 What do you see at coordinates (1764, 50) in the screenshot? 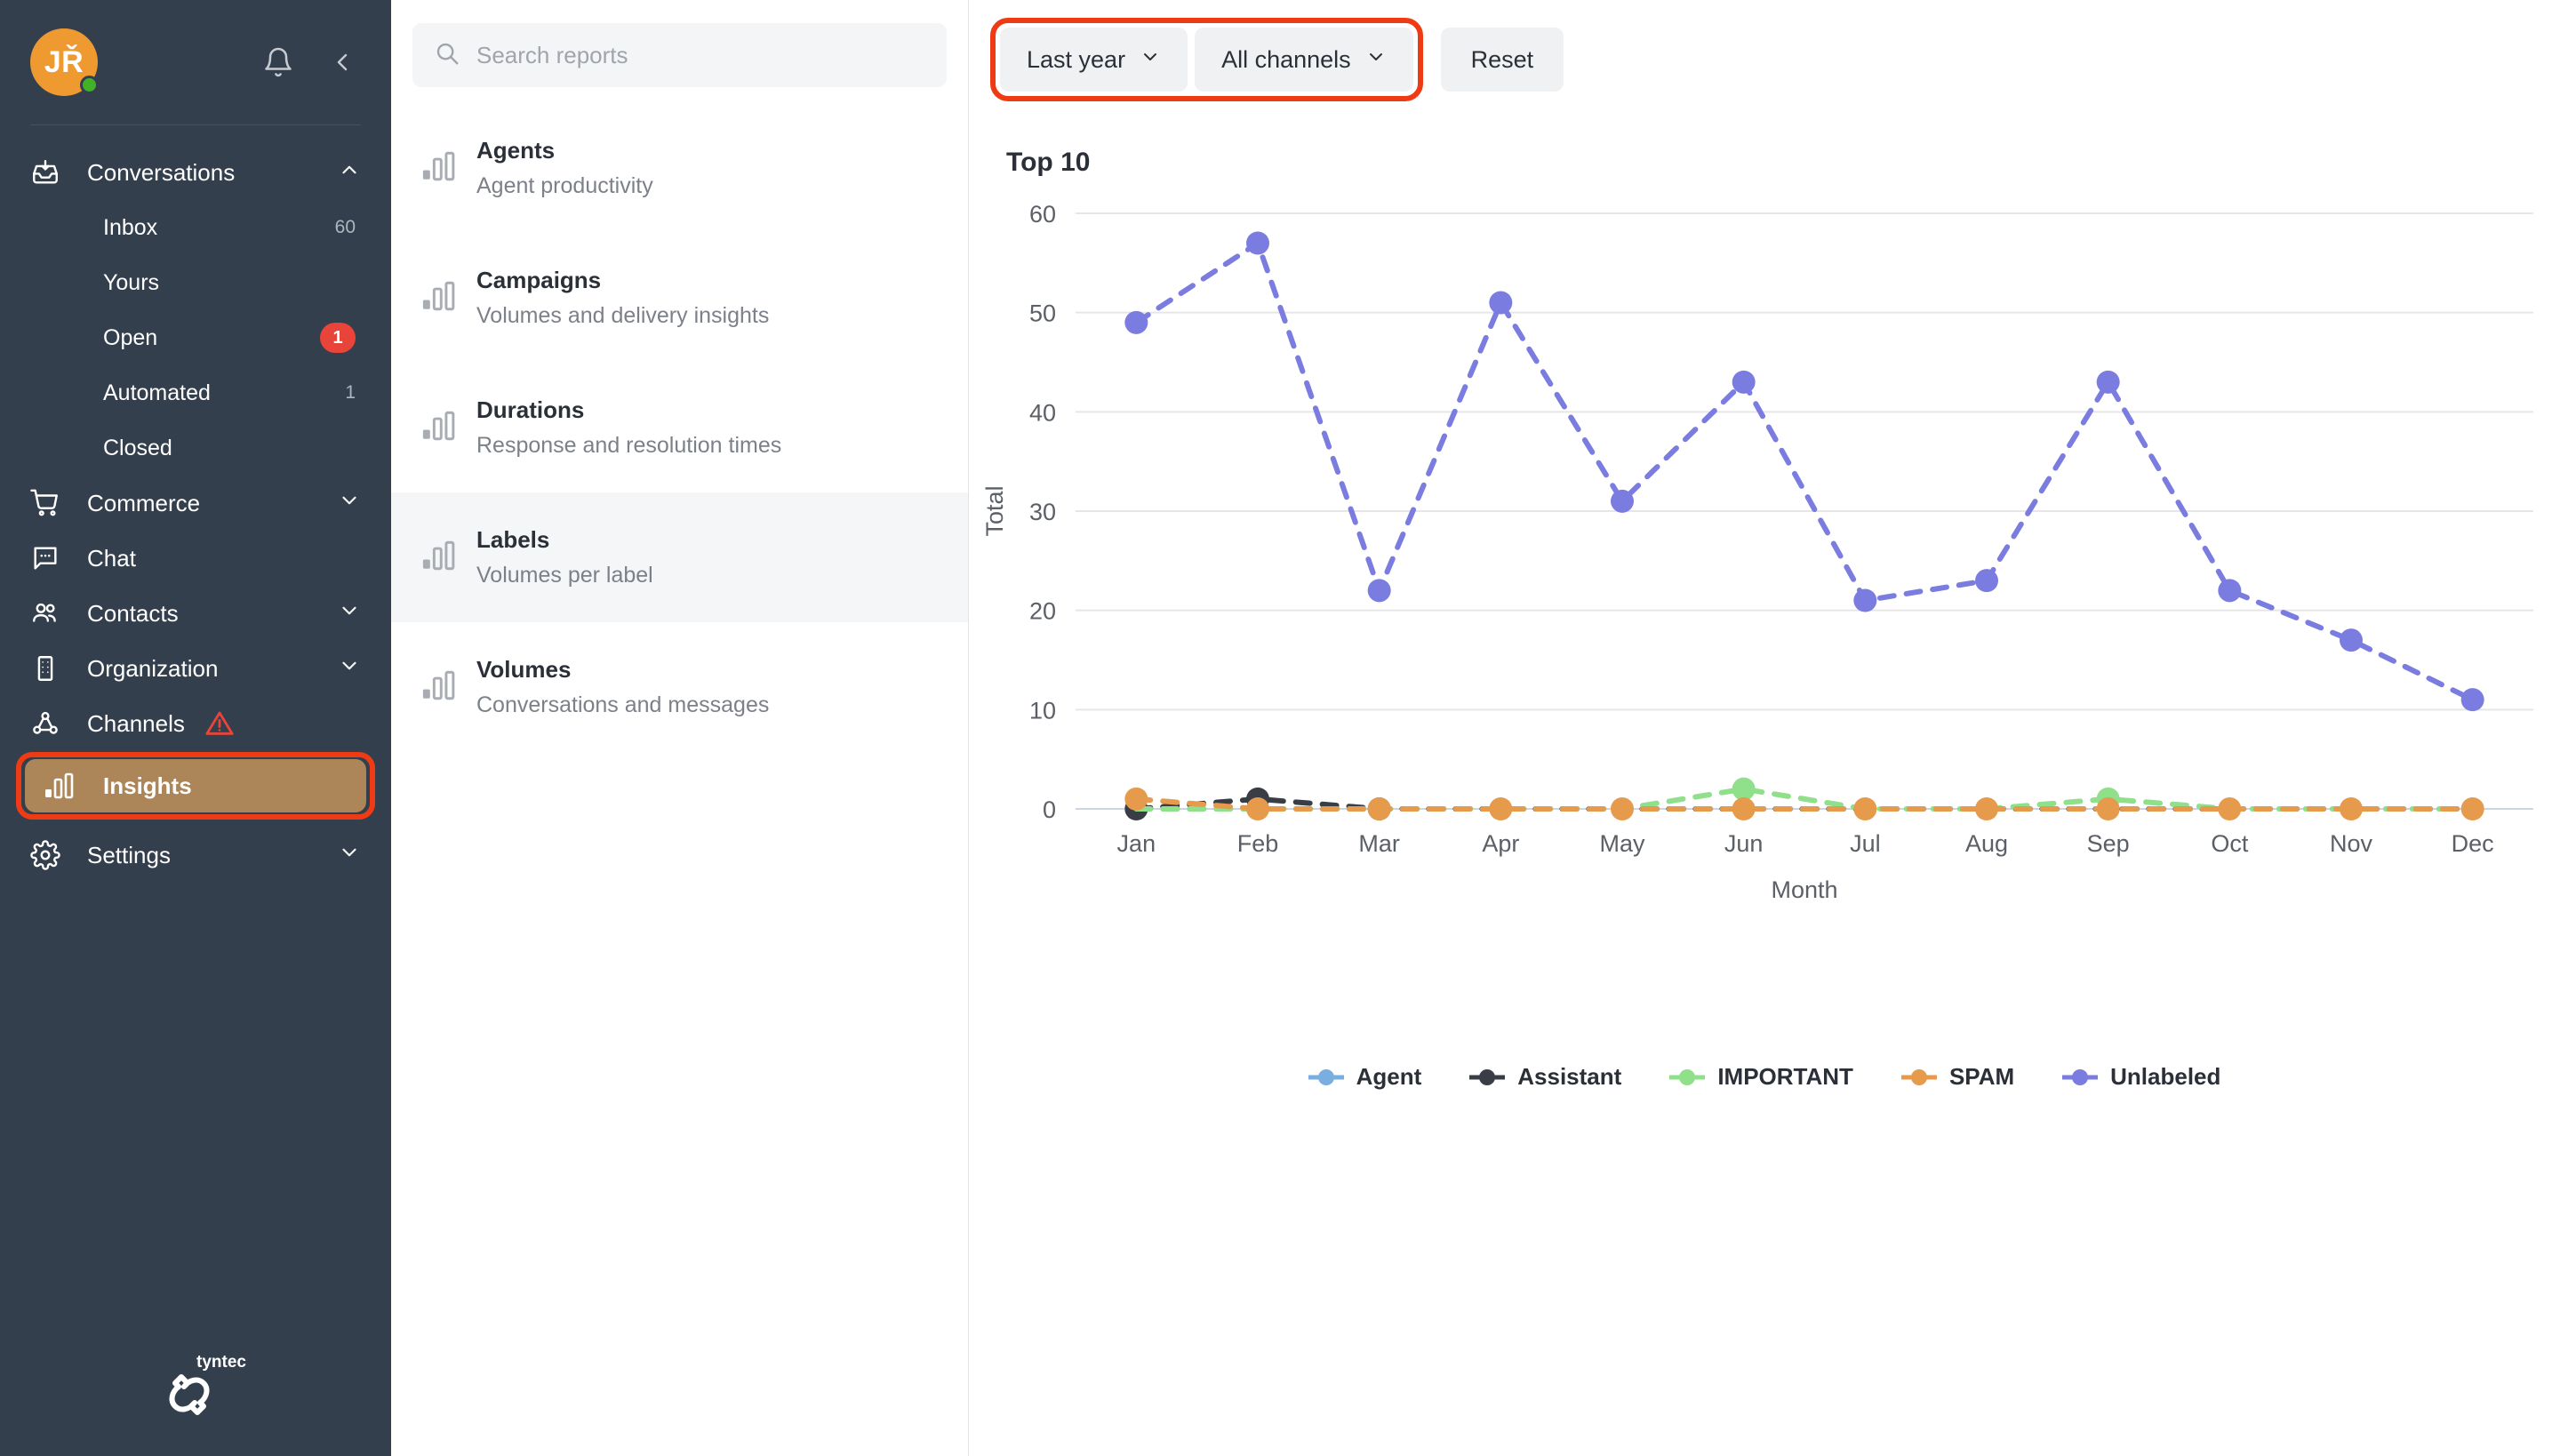
I see `filters-toolbar: Last year All channels Reset` at bounding box center [1764, 50].